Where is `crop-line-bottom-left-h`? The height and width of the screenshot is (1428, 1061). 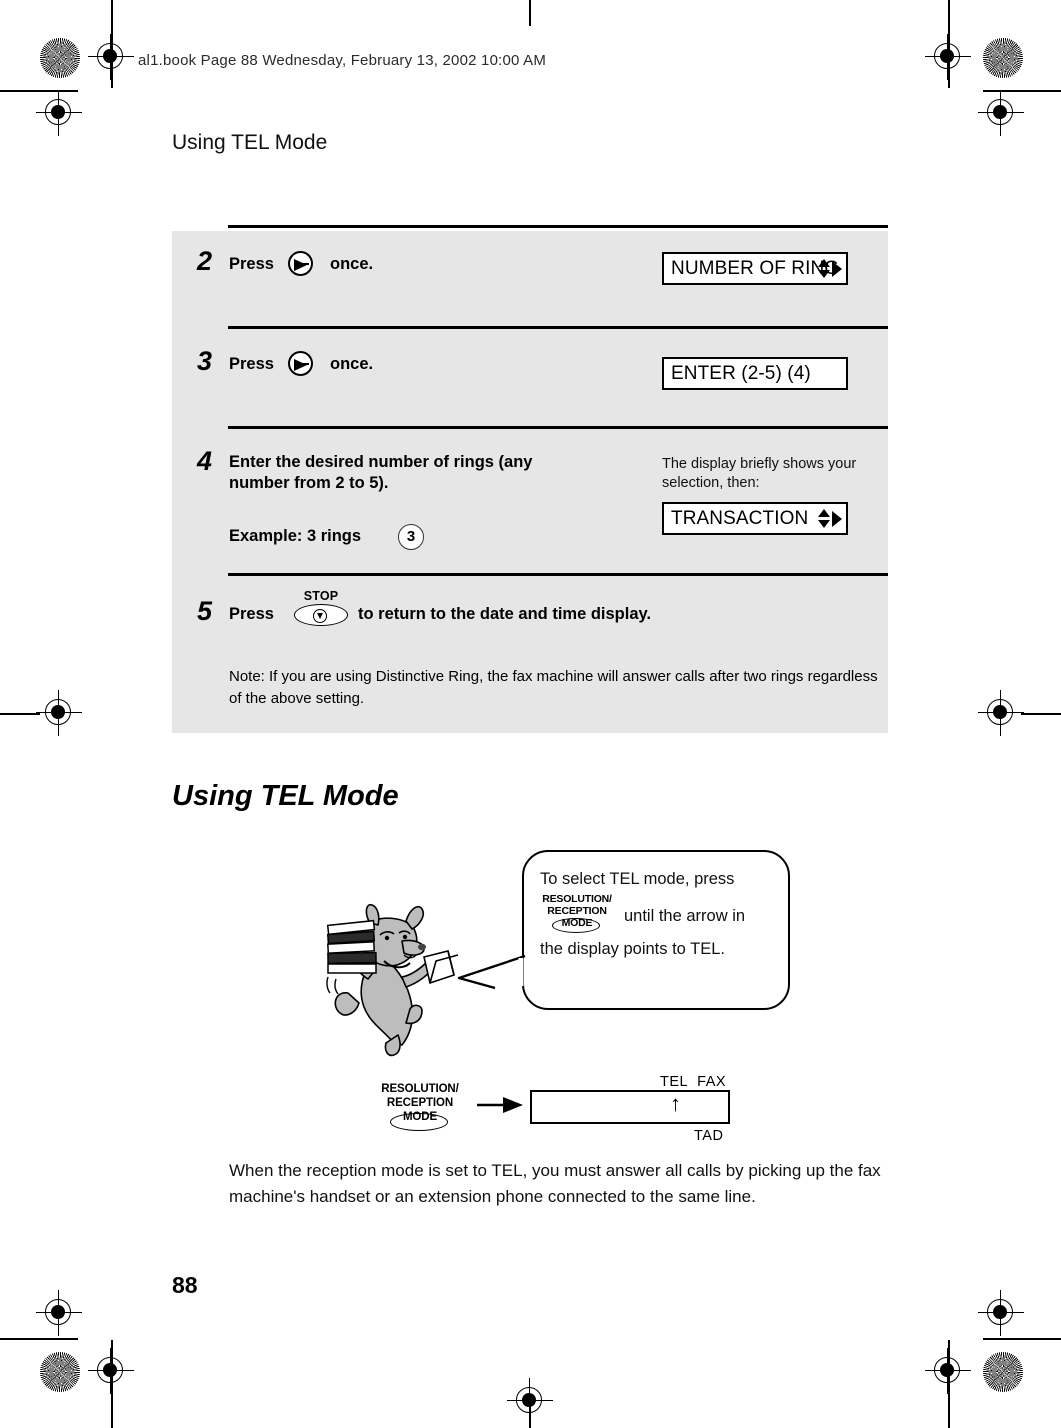 crop-line-bottom-left-h is located at coordinates (39, 1339).